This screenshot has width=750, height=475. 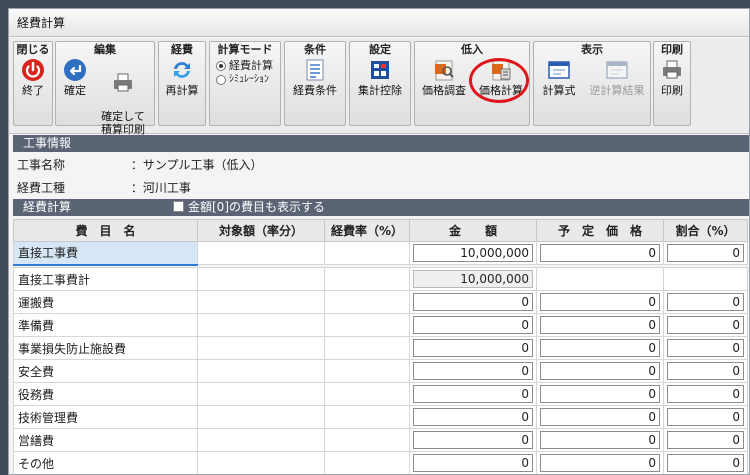 What do you see at coordinates (381, 207) in the screenshot?
I see `expense-section-header: 経費計算 金額[0]の費目も表示する` at bounding box center [381, 207].